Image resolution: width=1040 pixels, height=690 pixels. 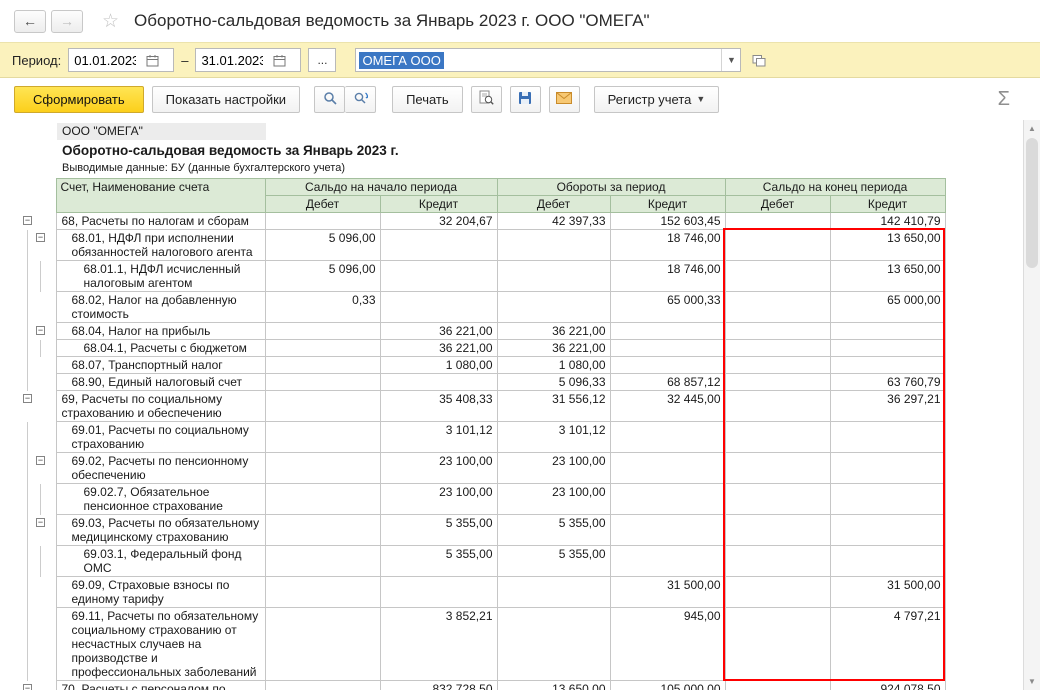 I want to click on account-name-cell: 68.07, Транспортный налог, so click(x=160, y=365).